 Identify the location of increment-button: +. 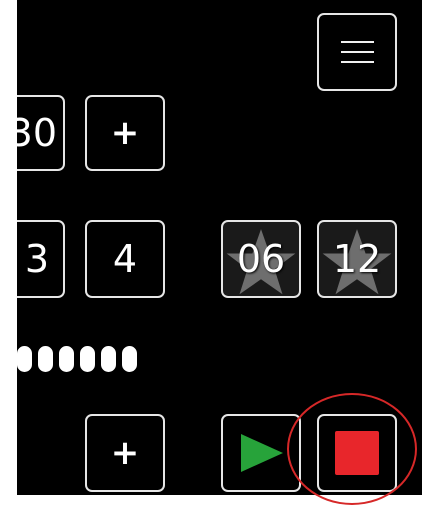
(125, 133).